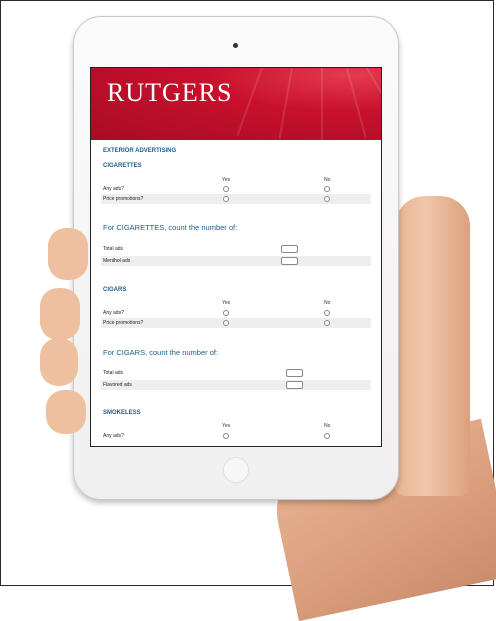  I want to click on cigars-any-ads-row: Any ads?, so click(236, 313).